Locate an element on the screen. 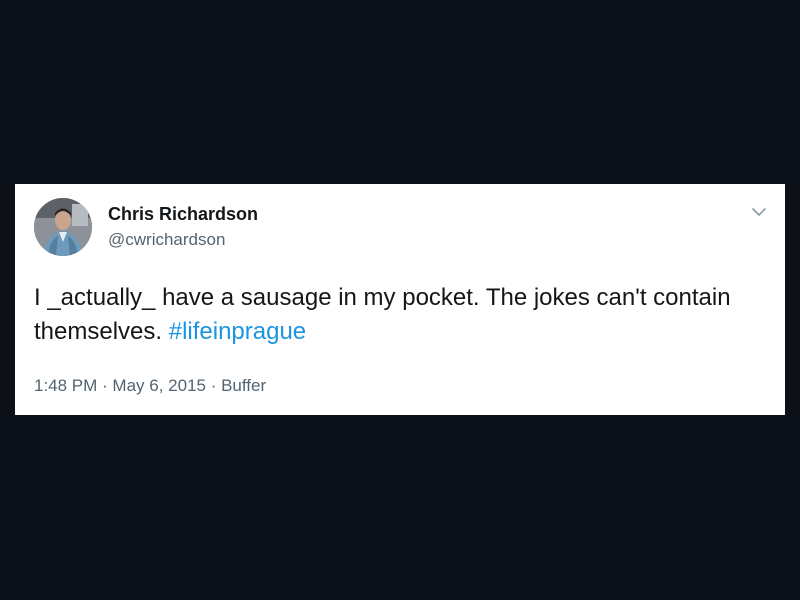  tweet-source: Buffer is located at coordinates (243, 385).